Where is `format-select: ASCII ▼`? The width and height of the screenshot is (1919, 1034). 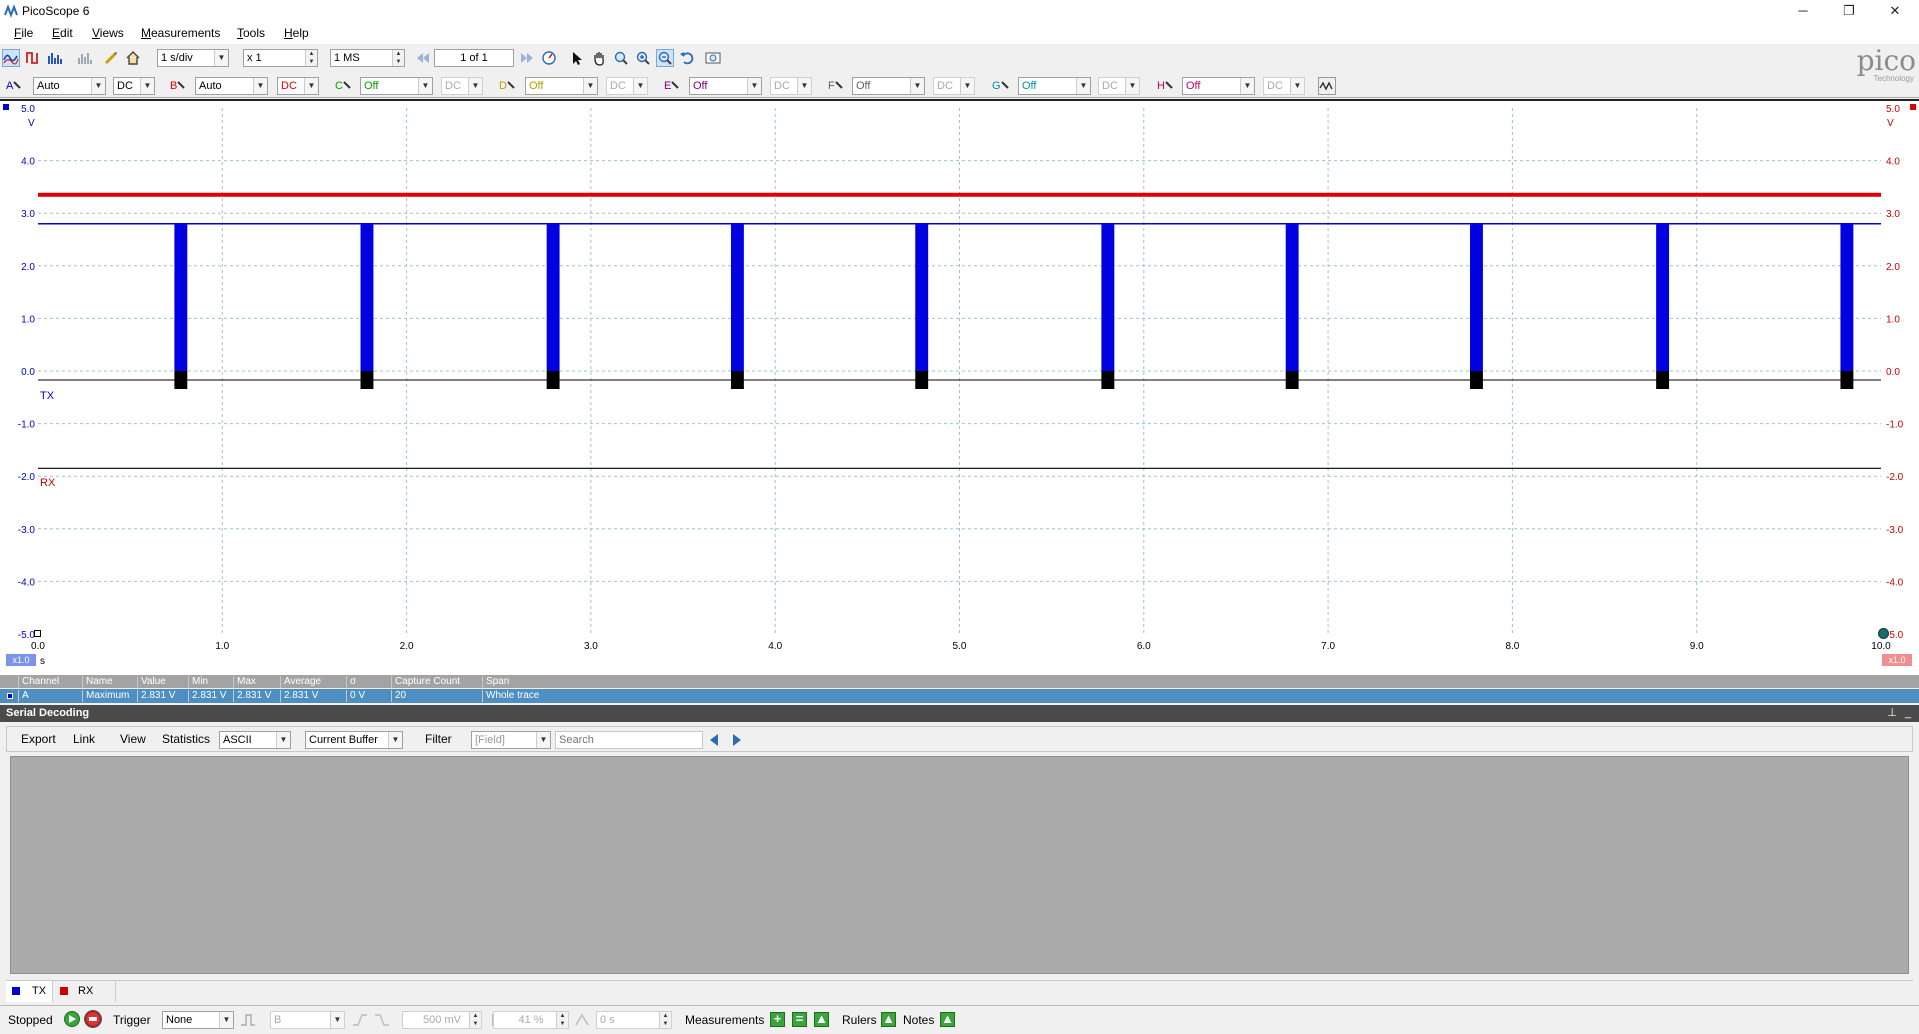 format-select: ASCII ▼ is located at coordinates (255, 740).